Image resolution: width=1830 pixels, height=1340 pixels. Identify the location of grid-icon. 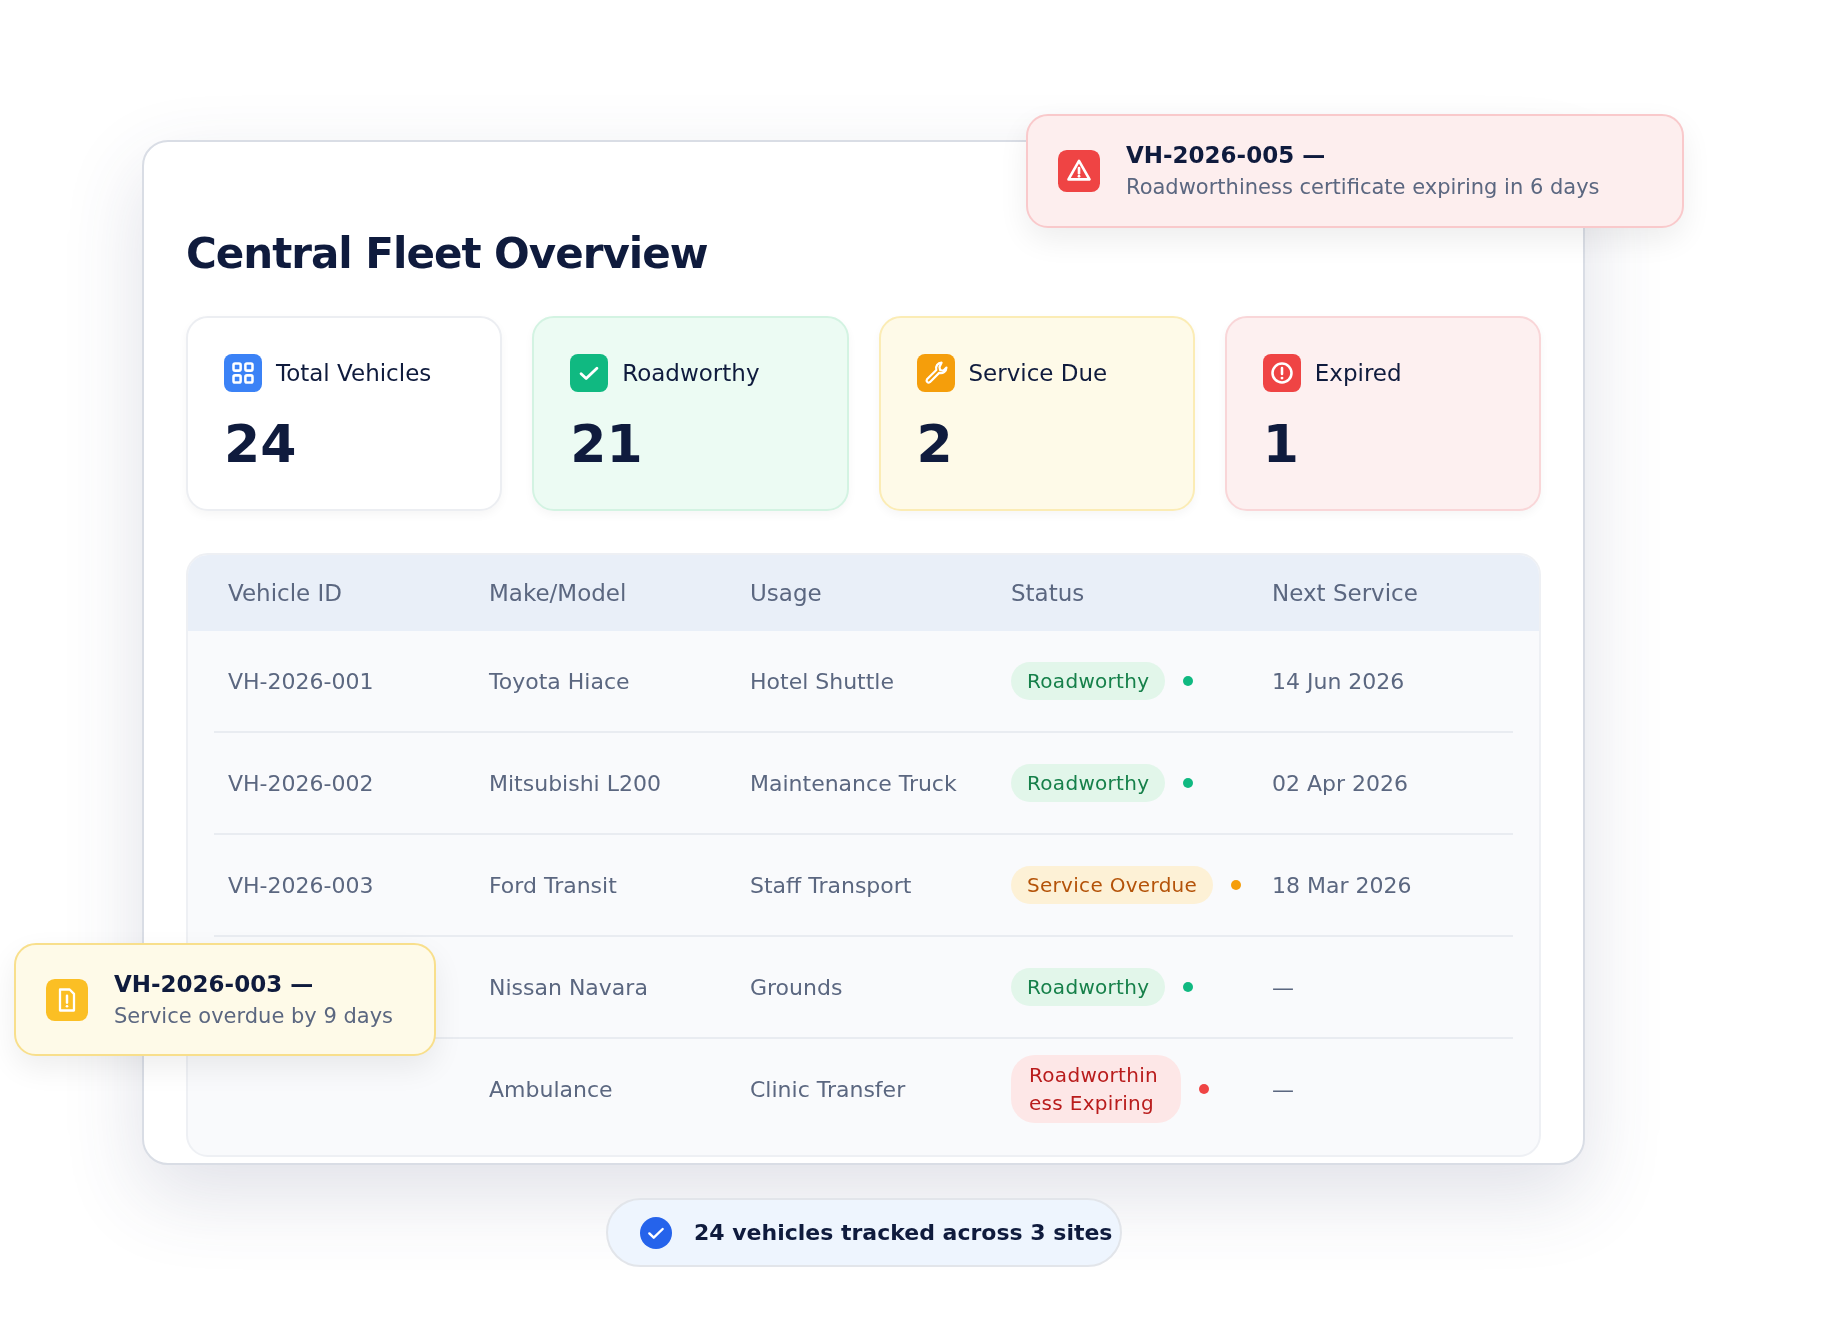
(243, 373).